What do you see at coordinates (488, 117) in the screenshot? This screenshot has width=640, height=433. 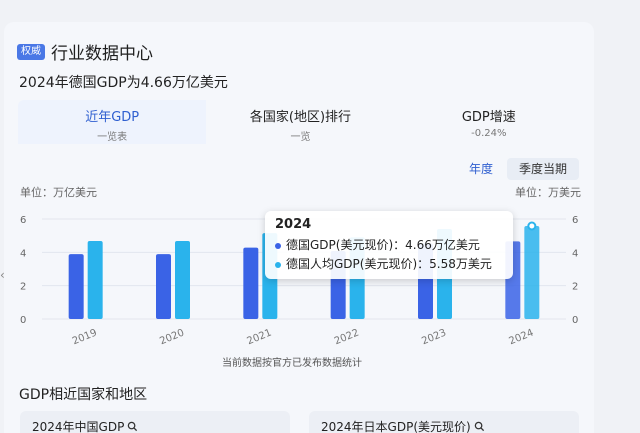 I see `tab-label: GDP增速` at bounding box center [488, 117].